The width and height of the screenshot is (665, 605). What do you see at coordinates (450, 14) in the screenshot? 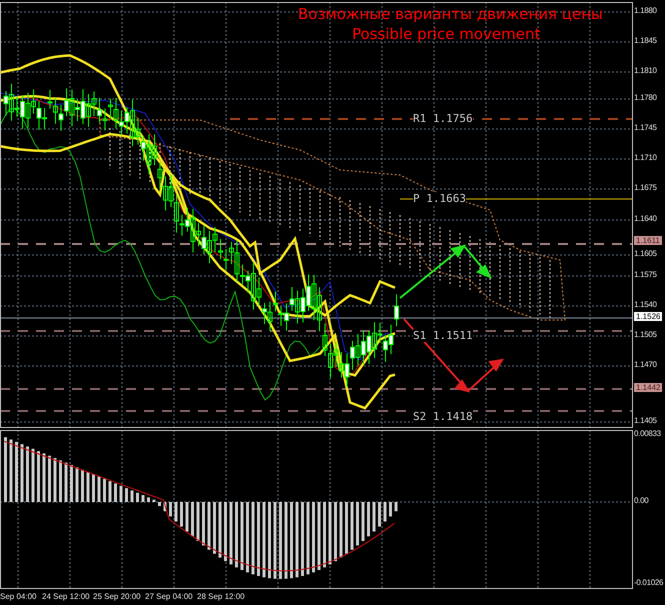
I see `chart-title: Возможные варианты движения цены` at bounding box center [450, 14].